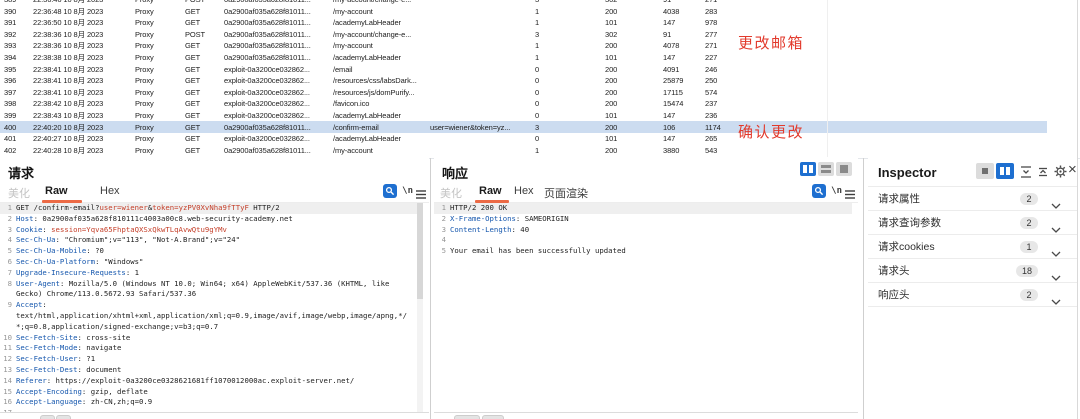 The image size is (1080, 419). Describe the element at coordinates (68, 23) in the screenshot. I see `cell-time: 22:36:50 10 8月 2023` at that location.